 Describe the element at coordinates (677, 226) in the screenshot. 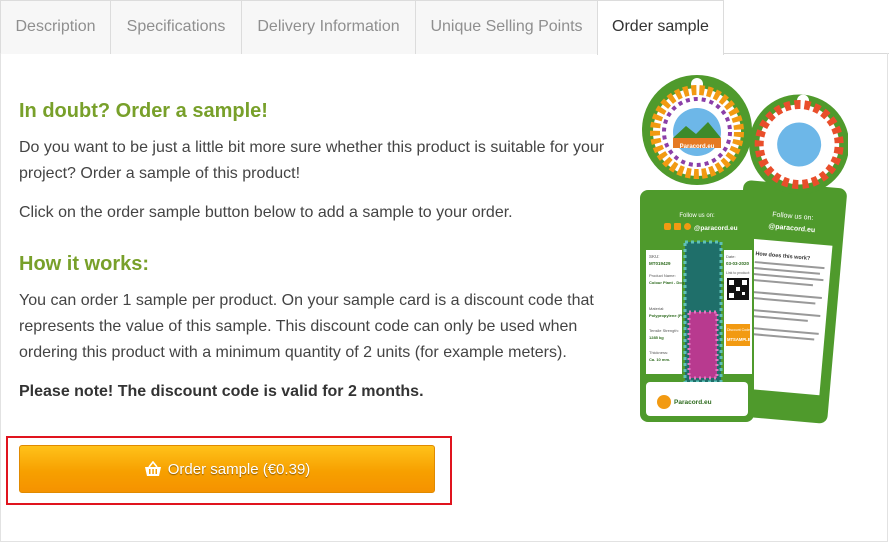

I see `facebook-icon` at that location.